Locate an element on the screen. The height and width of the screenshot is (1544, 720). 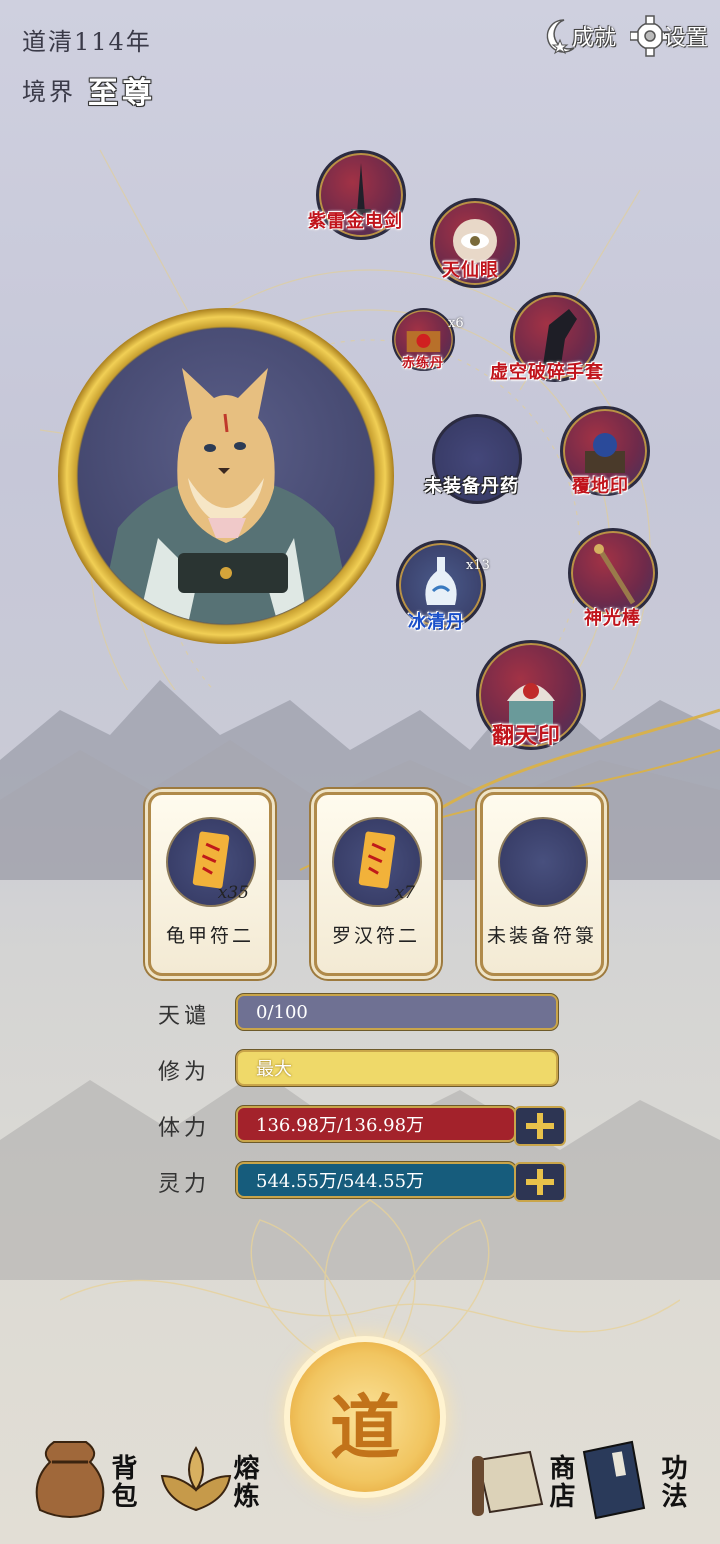
cultivation-label: 修为 is located at coordinates (184, 1072).